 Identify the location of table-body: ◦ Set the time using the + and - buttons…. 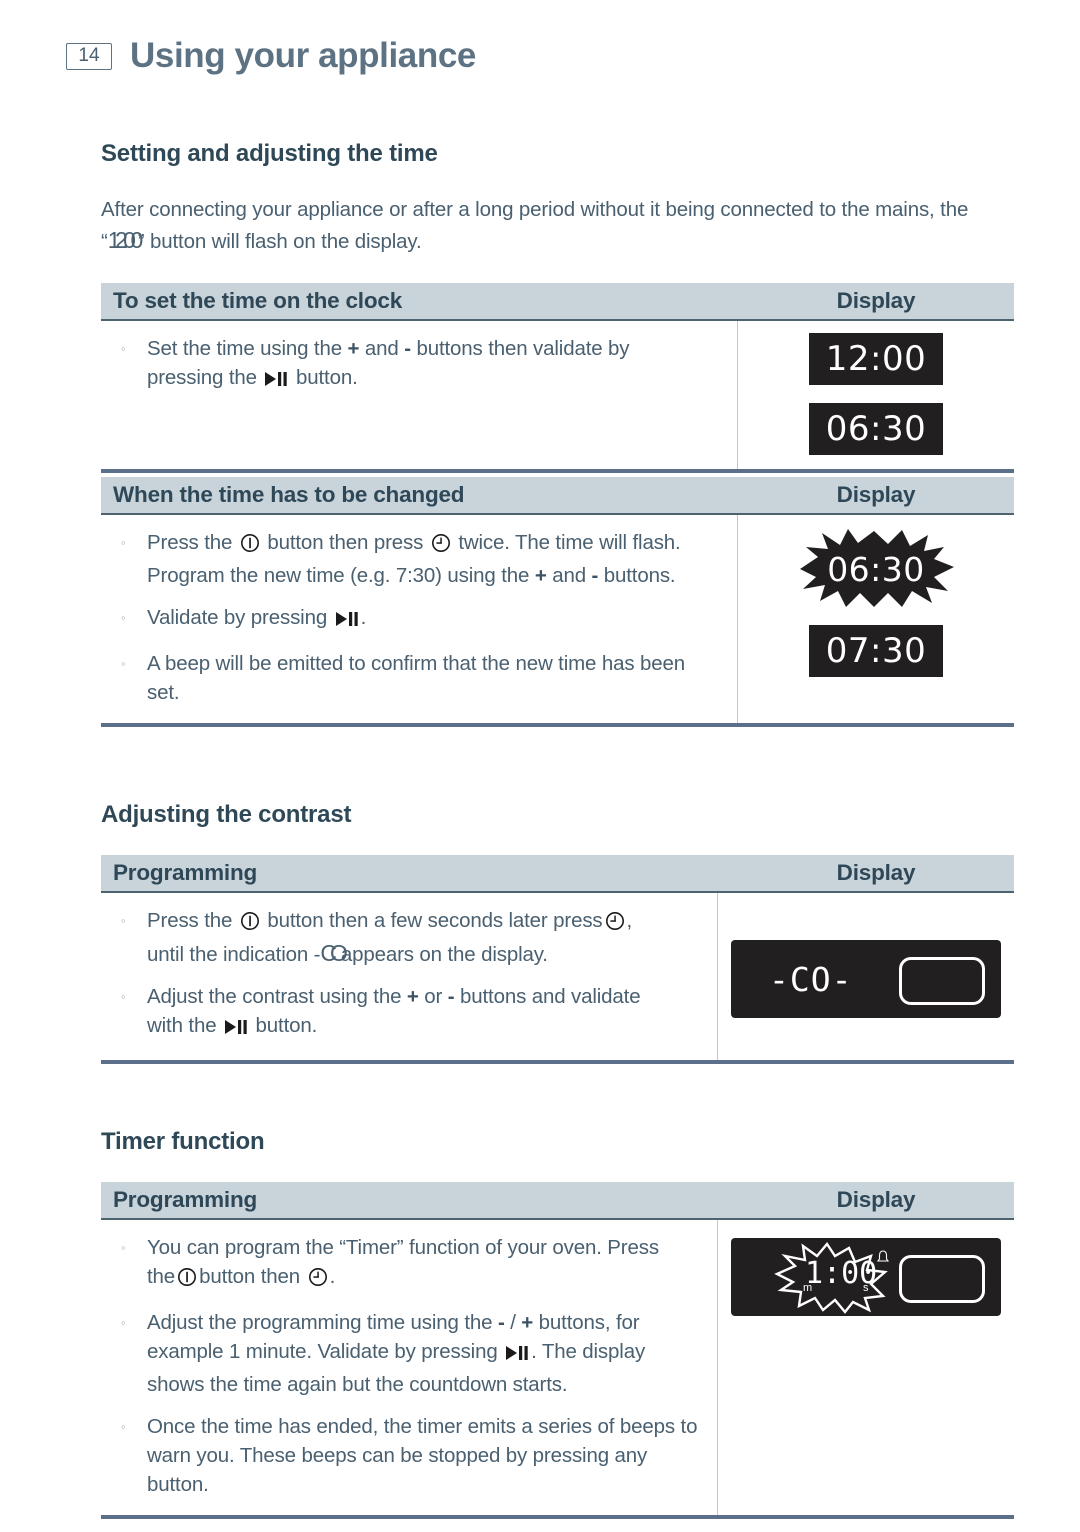
(557, 397).